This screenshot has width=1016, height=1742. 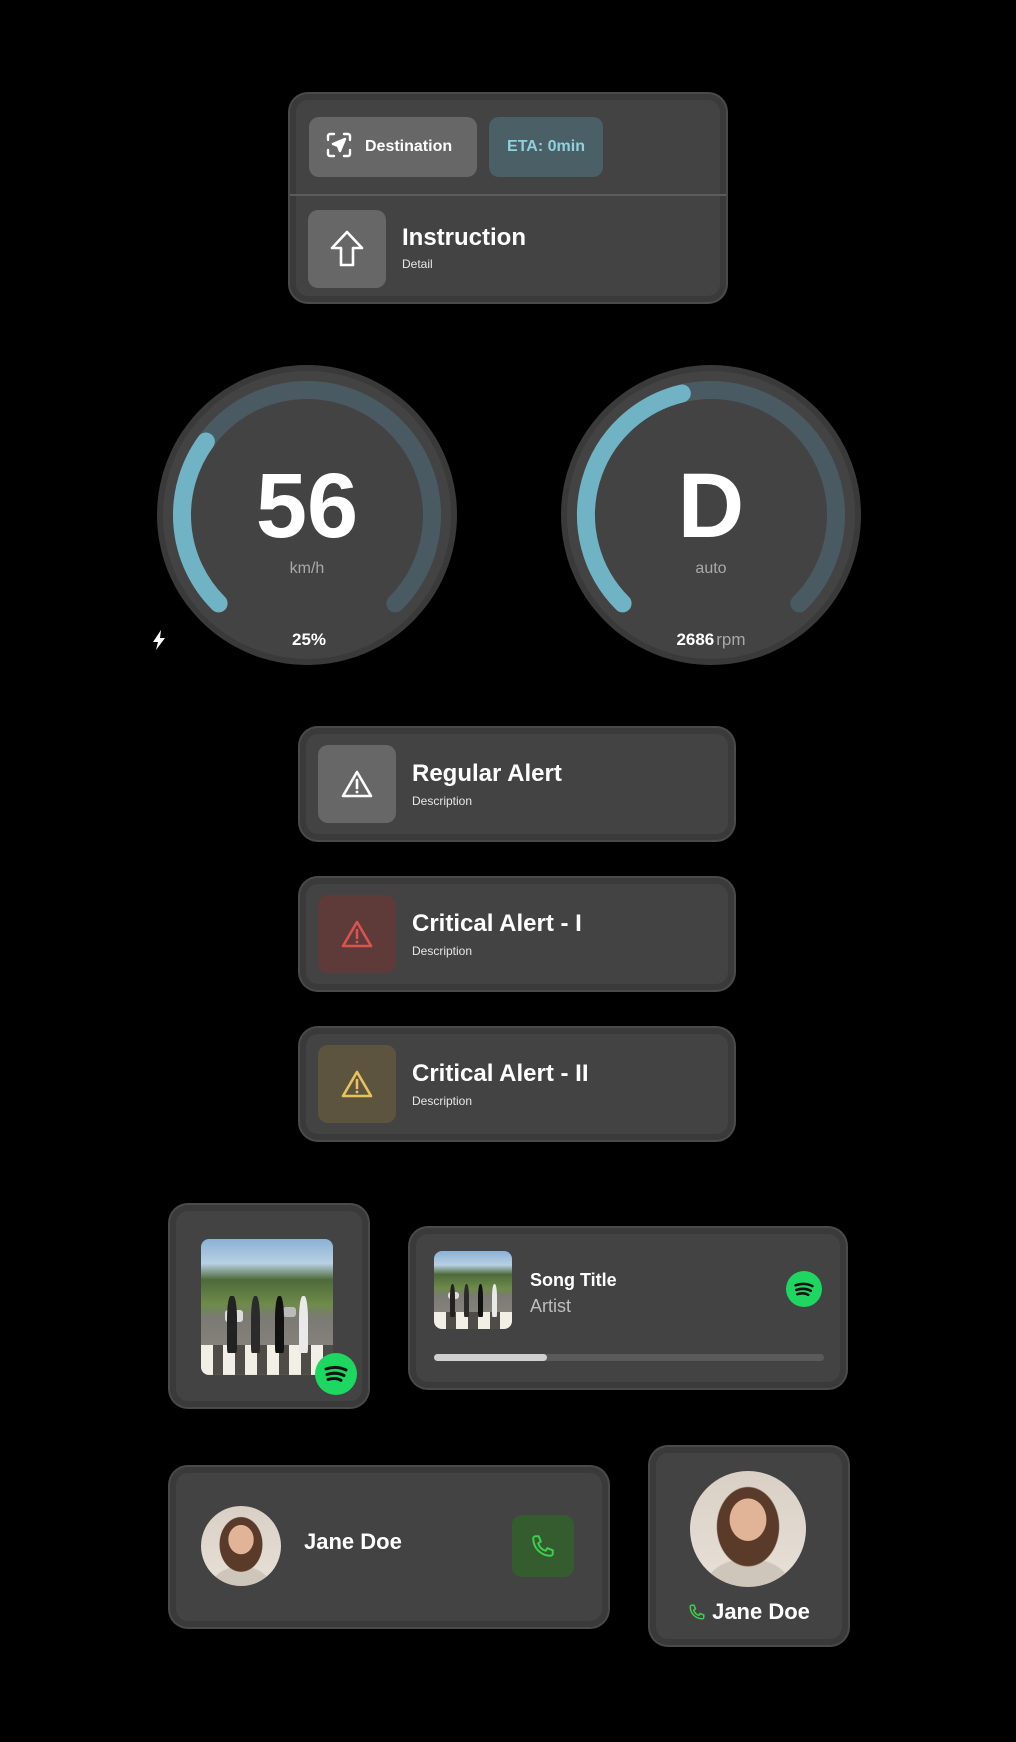 What do you see at coordinates (500, 1073) in the screenshot?
I see `alert-title: Critical Alert - II` at bounding box center [500, 1073].